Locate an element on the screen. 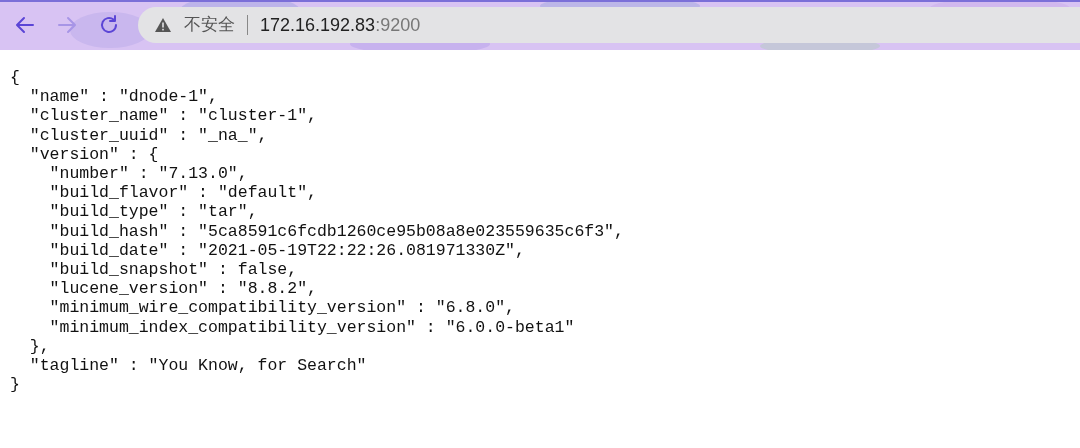  json-line: "name" : "dnode-1", is located at coordinates (124, 97).